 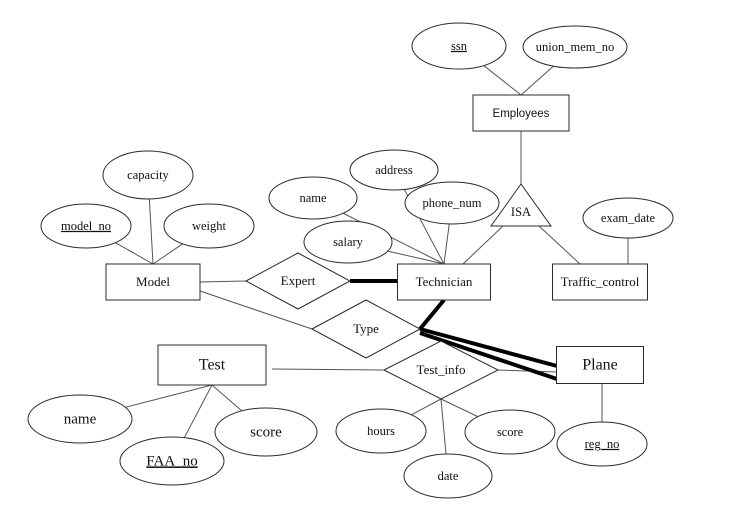 I want to click on edge-name-test, so click(x=169, y=396).